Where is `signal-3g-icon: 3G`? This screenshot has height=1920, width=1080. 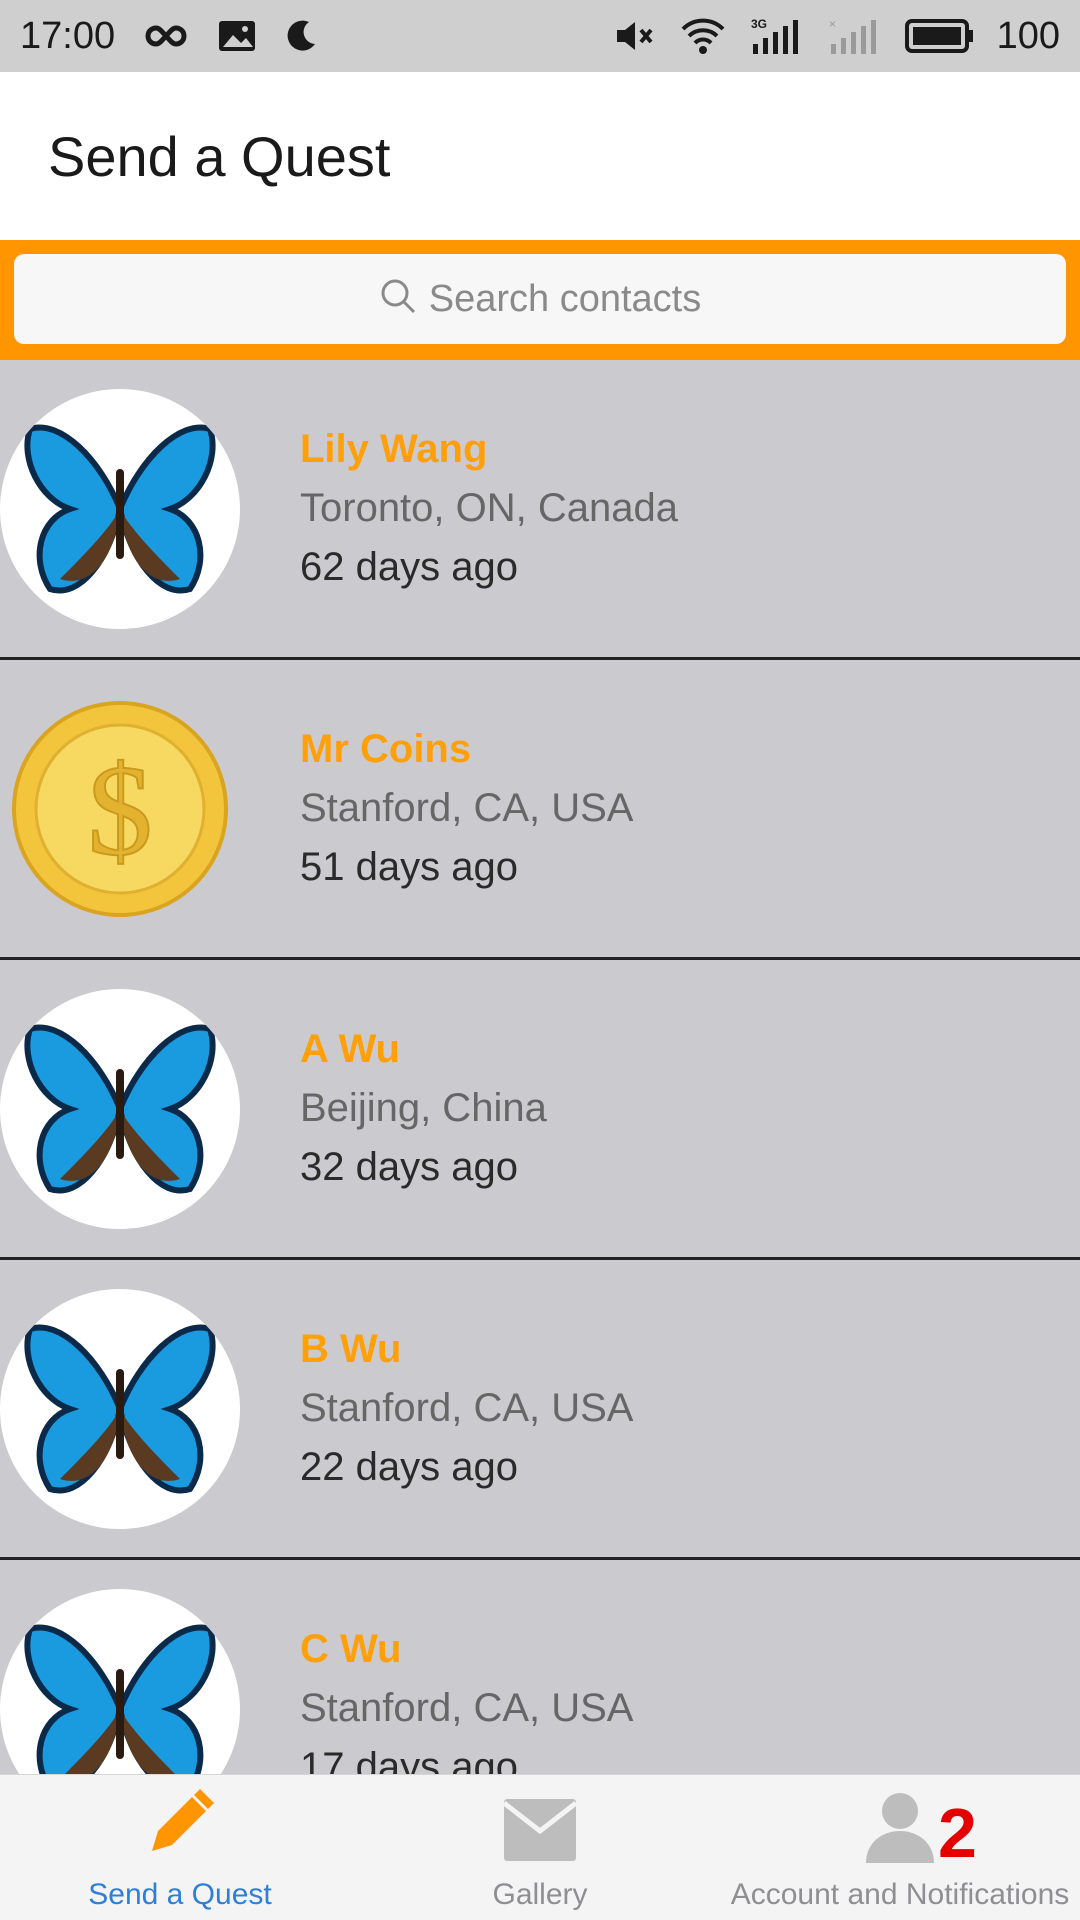 signal-3g-icon: 3G is located at coordinates (777, 36).